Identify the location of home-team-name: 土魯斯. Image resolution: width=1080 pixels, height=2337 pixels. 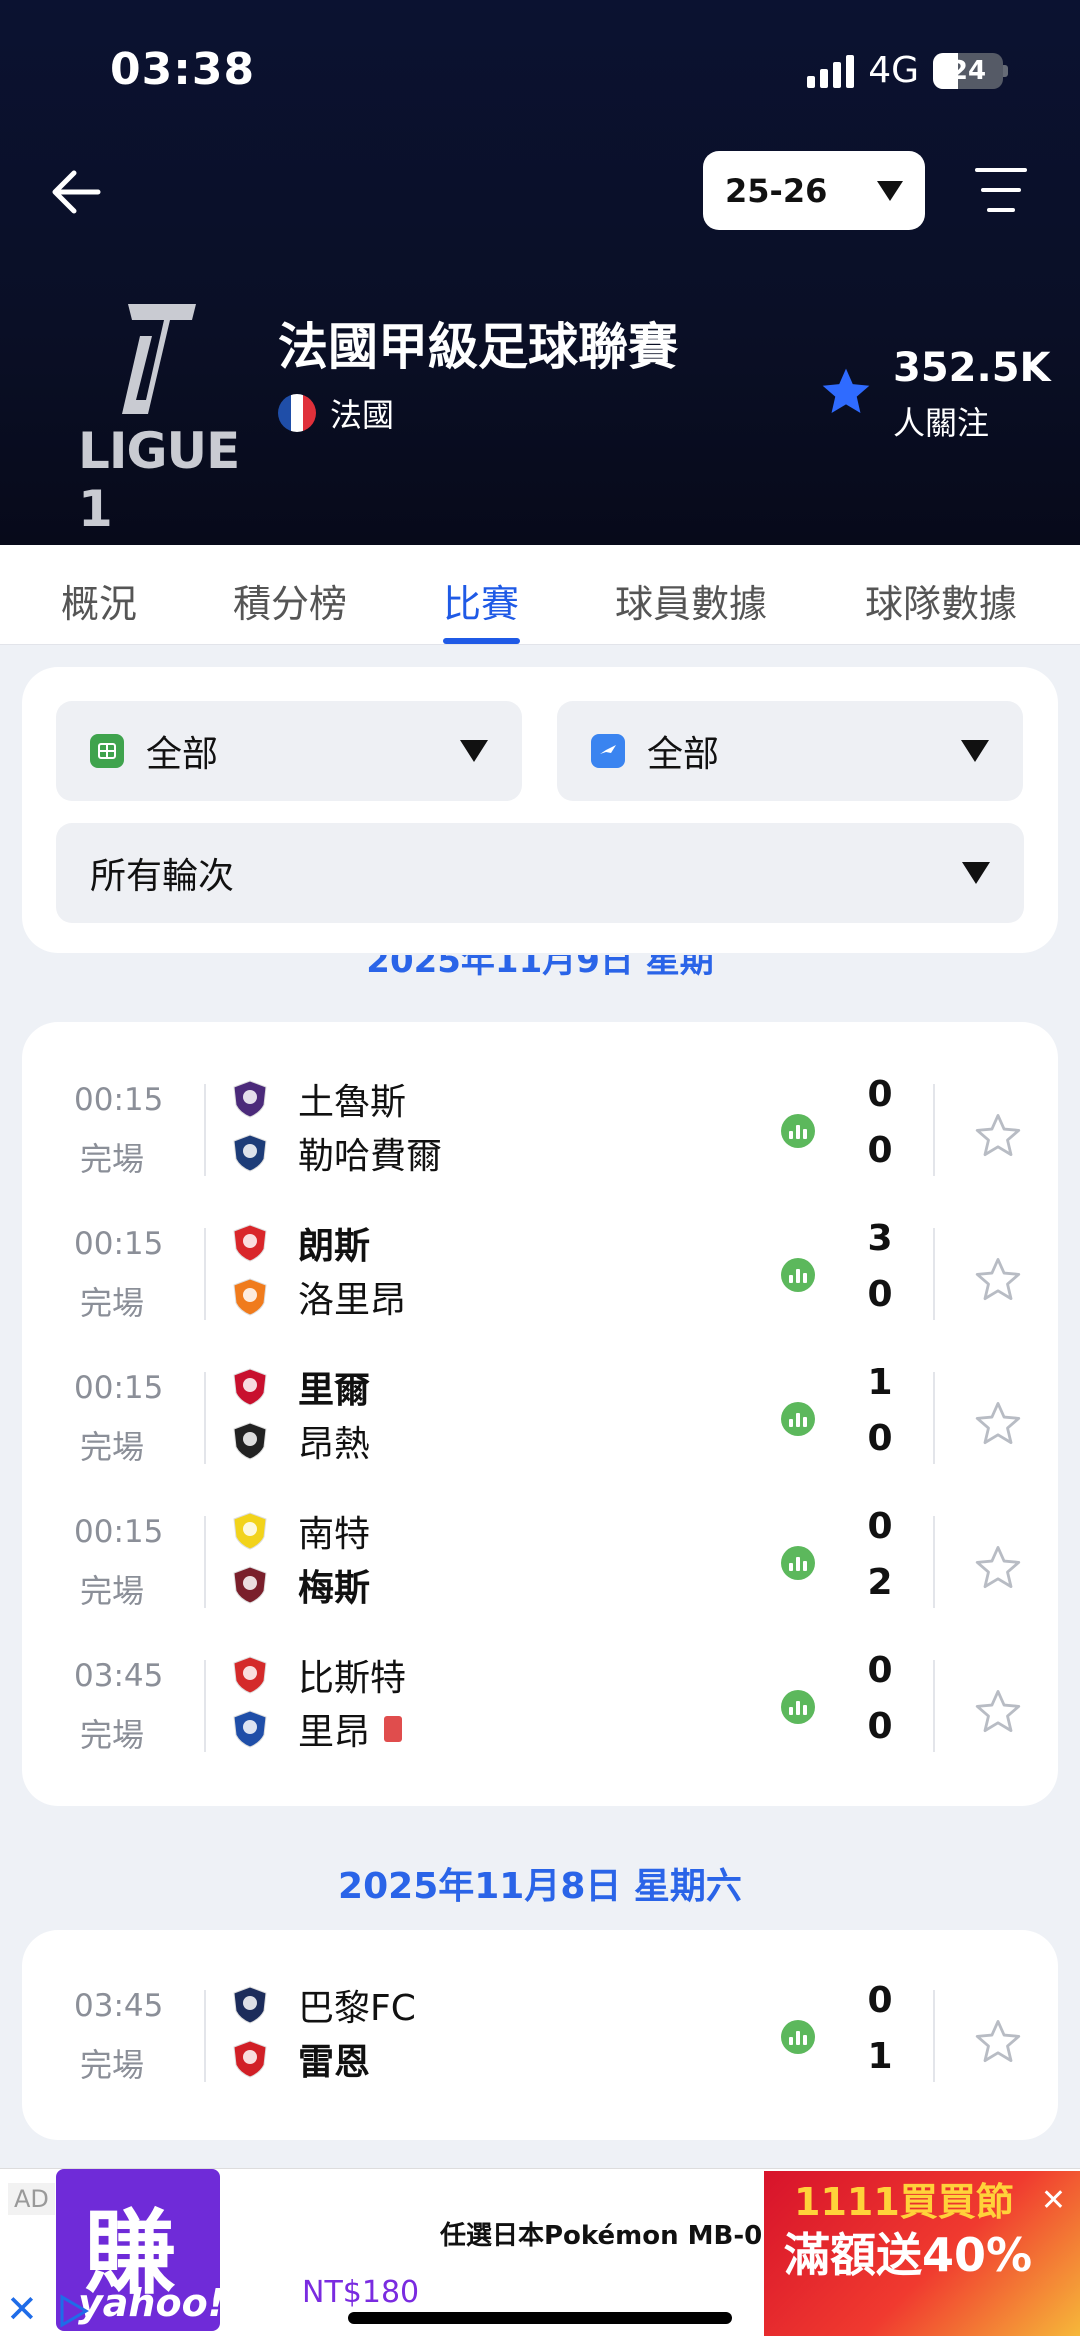
(352, 1102).